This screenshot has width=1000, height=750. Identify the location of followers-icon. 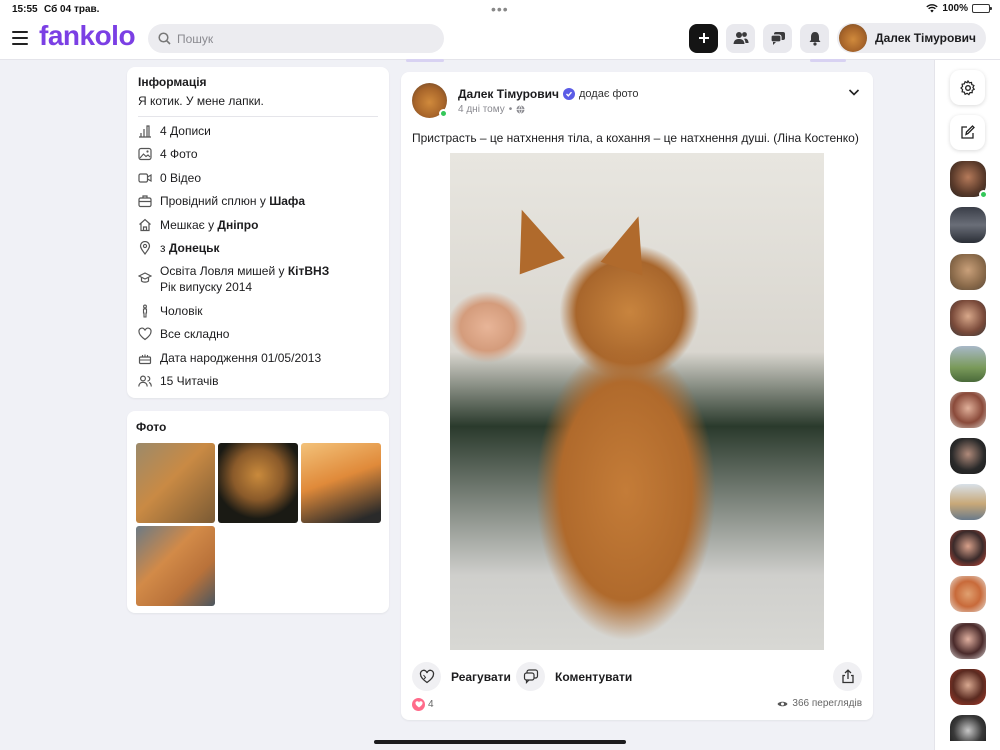
(145, 381).